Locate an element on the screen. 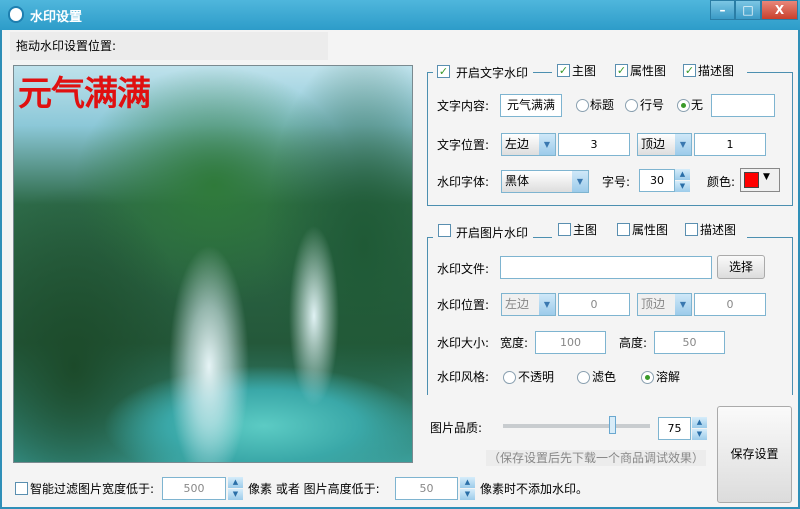 The width and height of the screenshot is (800, 509). preview-label: 拖动水印设置位置: is located at coordinates (66, 46).